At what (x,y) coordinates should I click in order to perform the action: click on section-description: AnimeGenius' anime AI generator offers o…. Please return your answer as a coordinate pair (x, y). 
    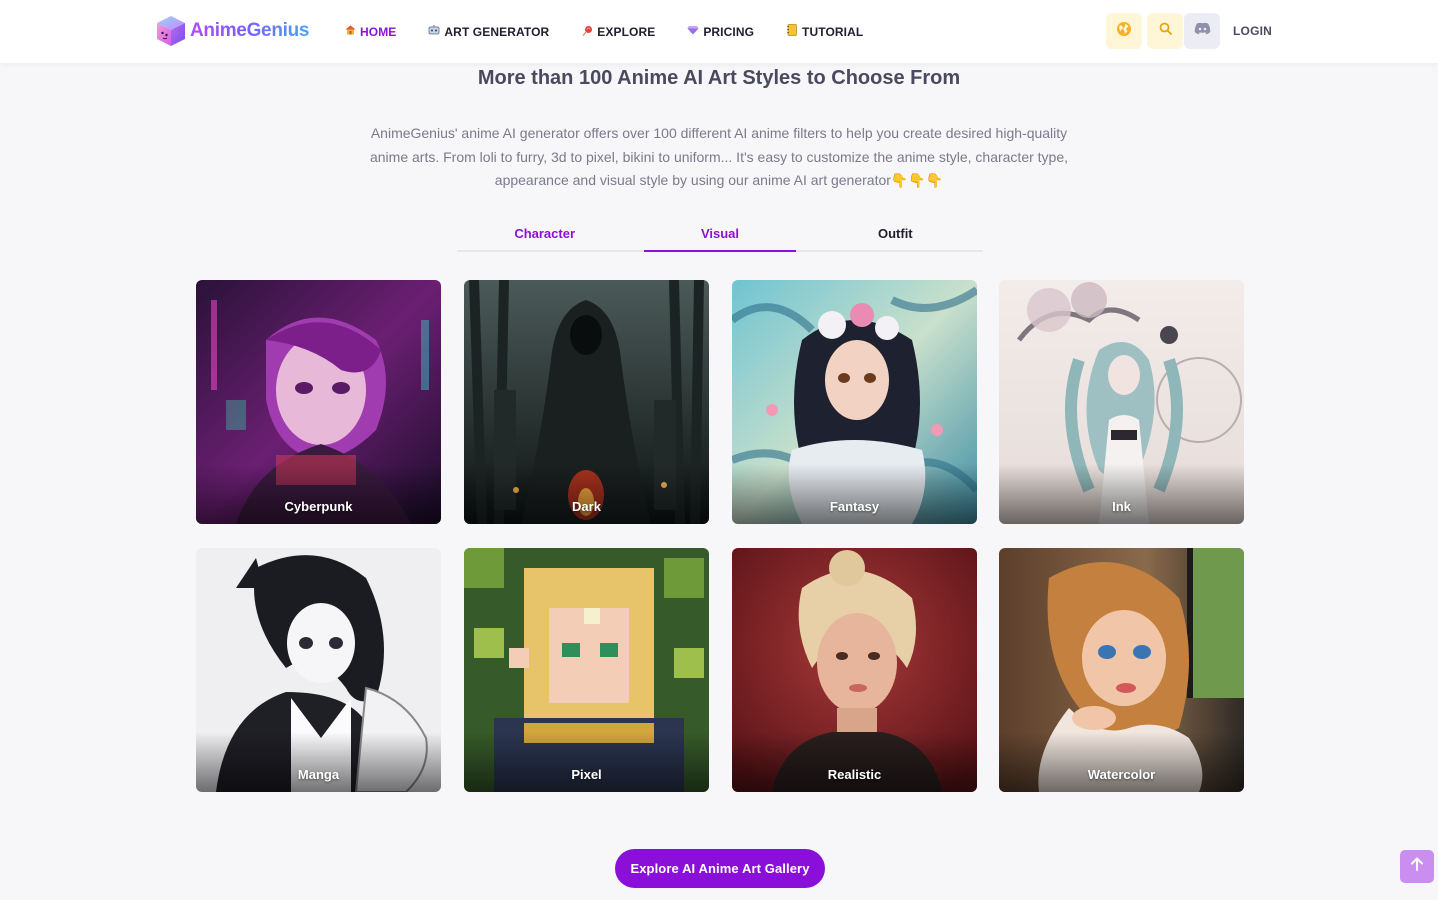
    Looking at the image, I should click on (719, 156).